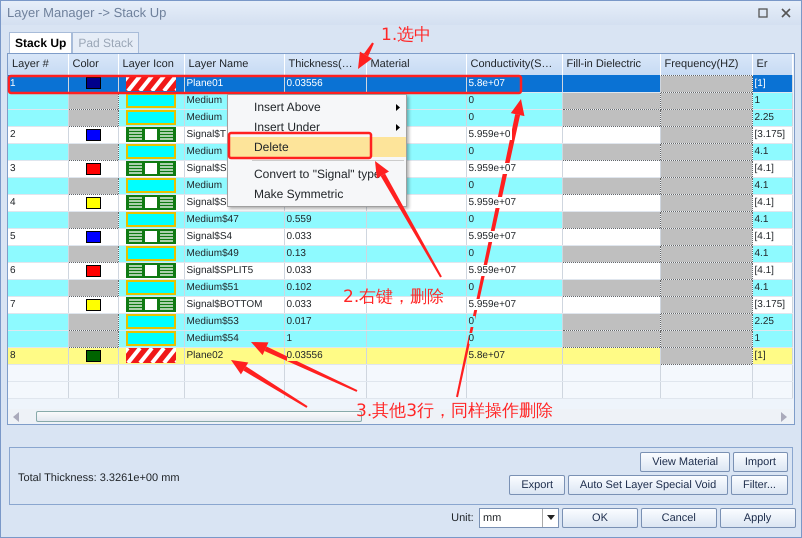 The width and height of the screenshot is (802, 538). What do you see at coordinates (151, 64) in the screenshot?
I see `column-header: Layer Icon` at bounding box center [151, 64].